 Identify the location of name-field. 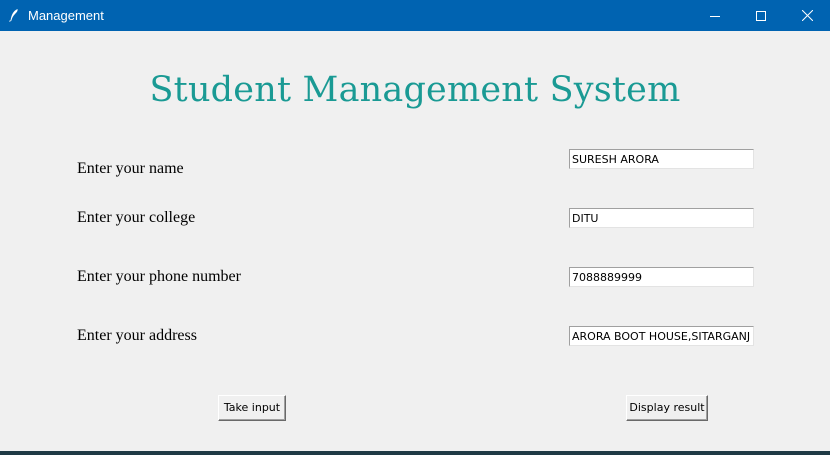
(661, 159).